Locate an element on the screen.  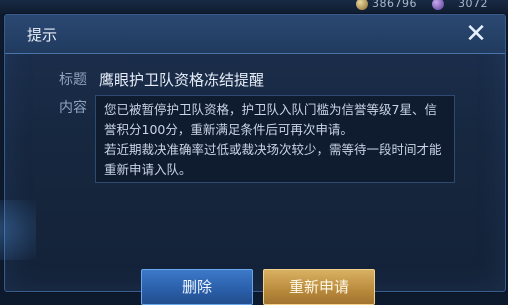
content-label: 内容 is located at coordinates (73, 108).